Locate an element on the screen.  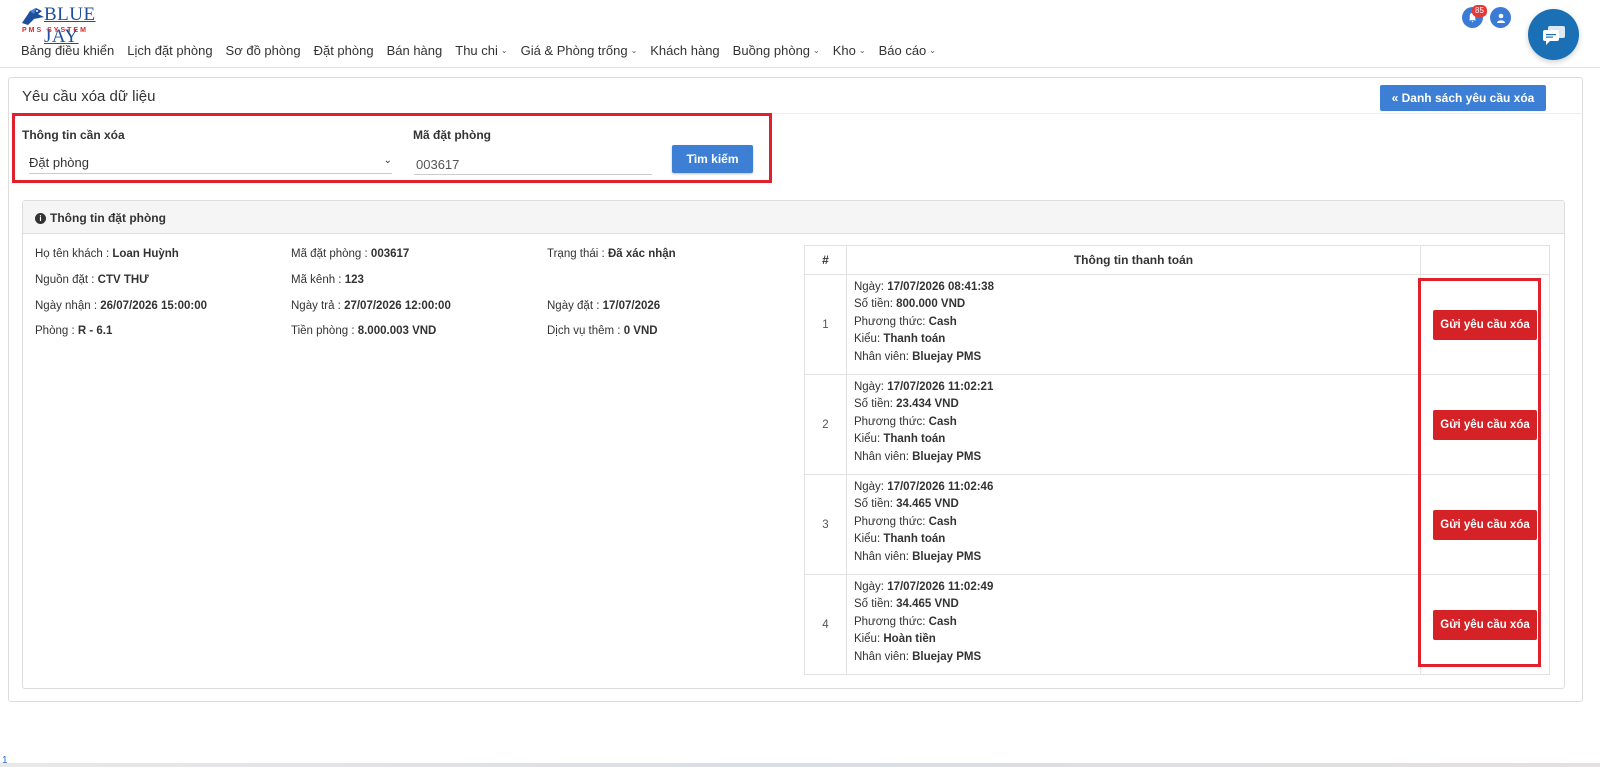
payment-date: Ngày: 17/07/2026 11:02:46 is located at coordinates (923, 487).